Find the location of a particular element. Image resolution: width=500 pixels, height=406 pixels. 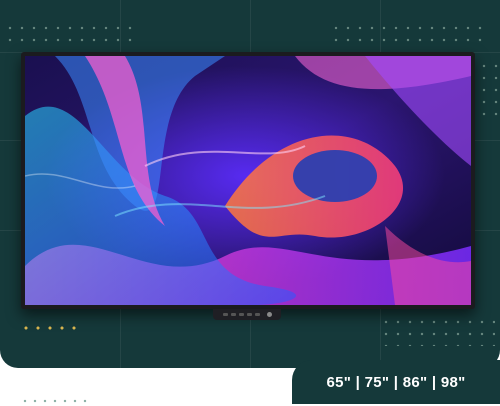

size-options-badge: 65" | 75" | 86" | 98" is located at coordinates (396, 382).